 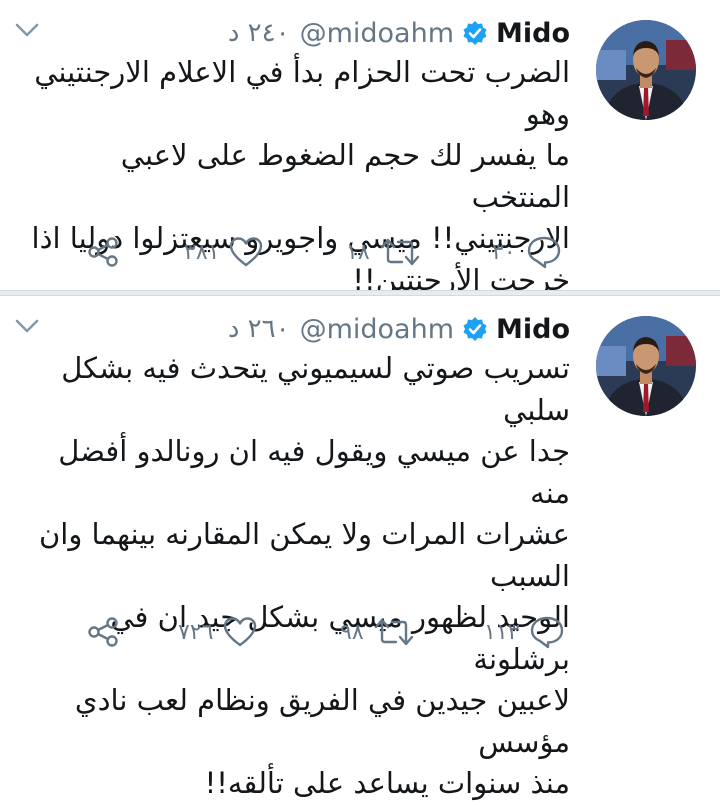 What do you see at coordinates (504, 252) in the screenshot?
I see `reply-count: ٣٠` at bounding box center [504, 252].